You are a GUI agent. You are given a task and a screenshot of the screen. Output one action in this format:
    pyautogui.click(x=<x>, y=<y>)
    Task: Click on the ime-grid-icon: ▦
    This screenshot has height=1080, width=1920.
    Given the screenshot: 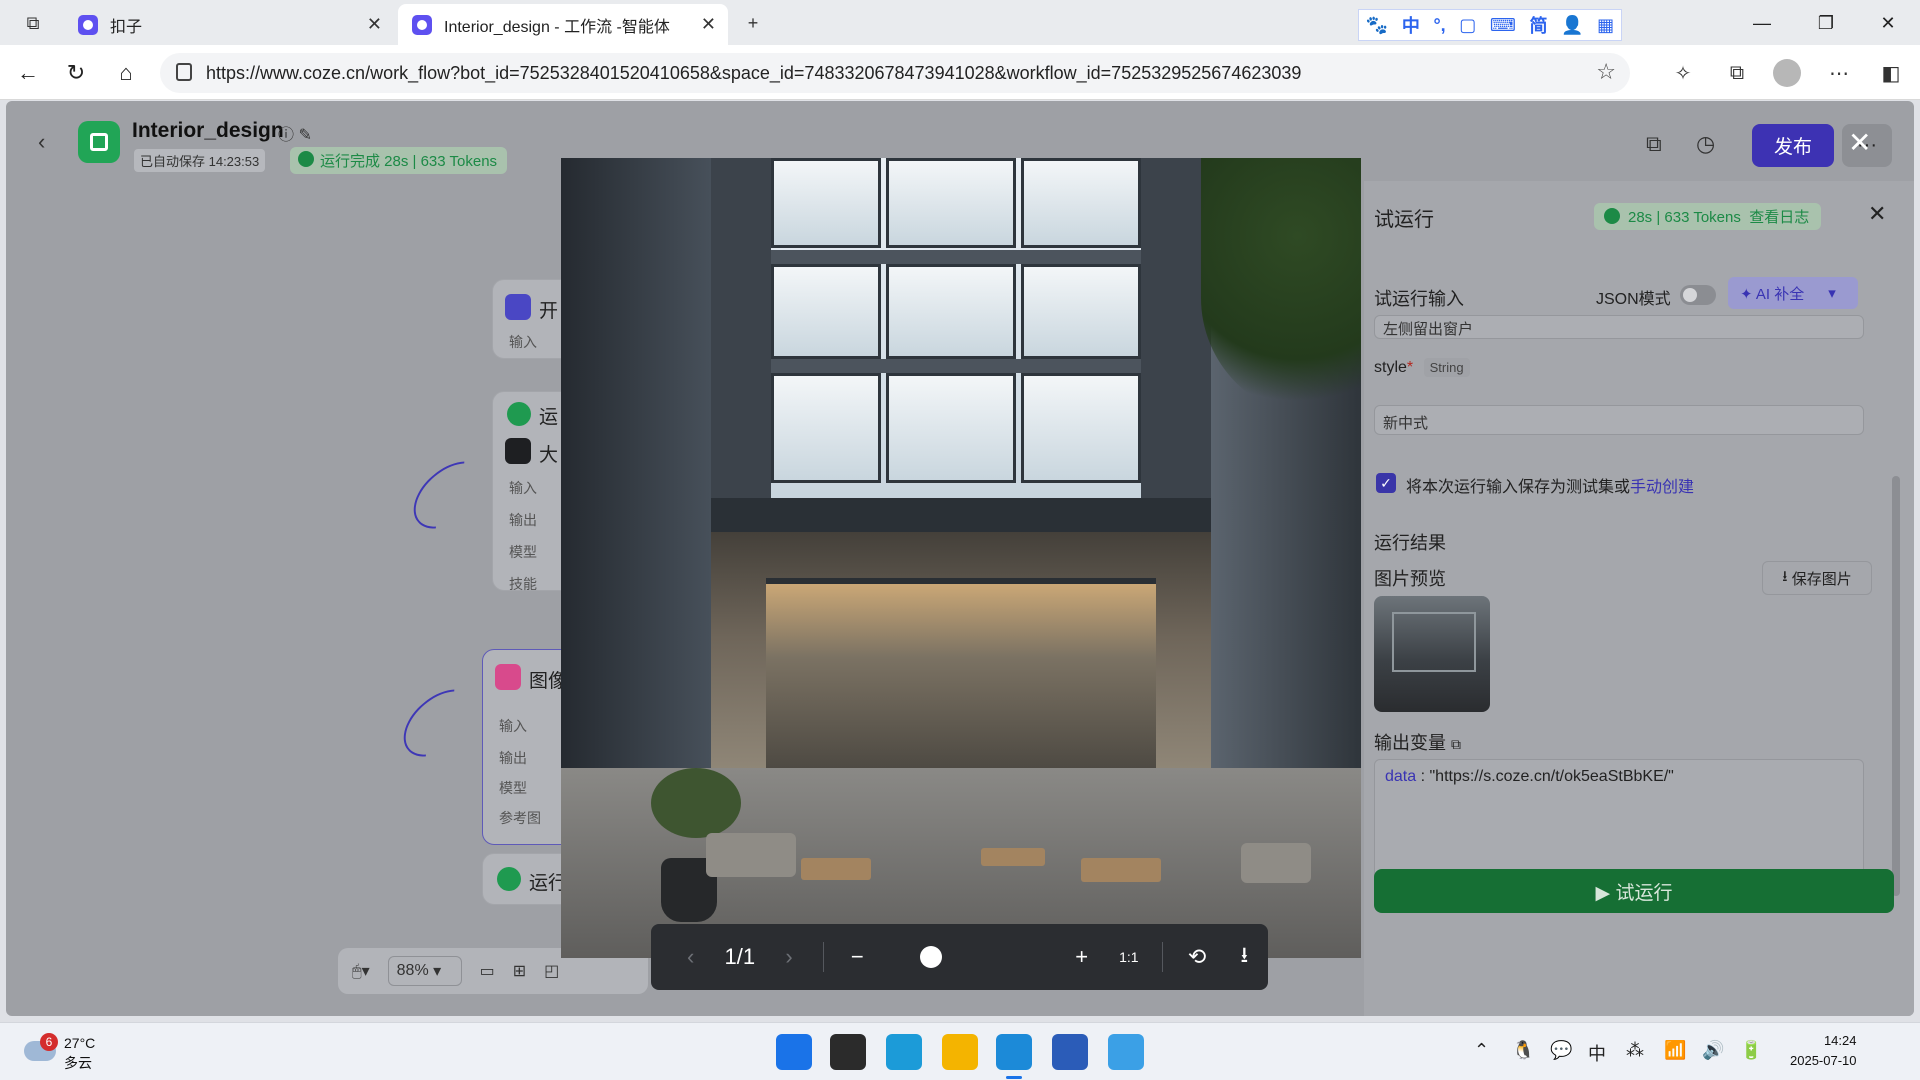 What is the action you would take?
    pyautogui.click(x=1605, y=25)
    